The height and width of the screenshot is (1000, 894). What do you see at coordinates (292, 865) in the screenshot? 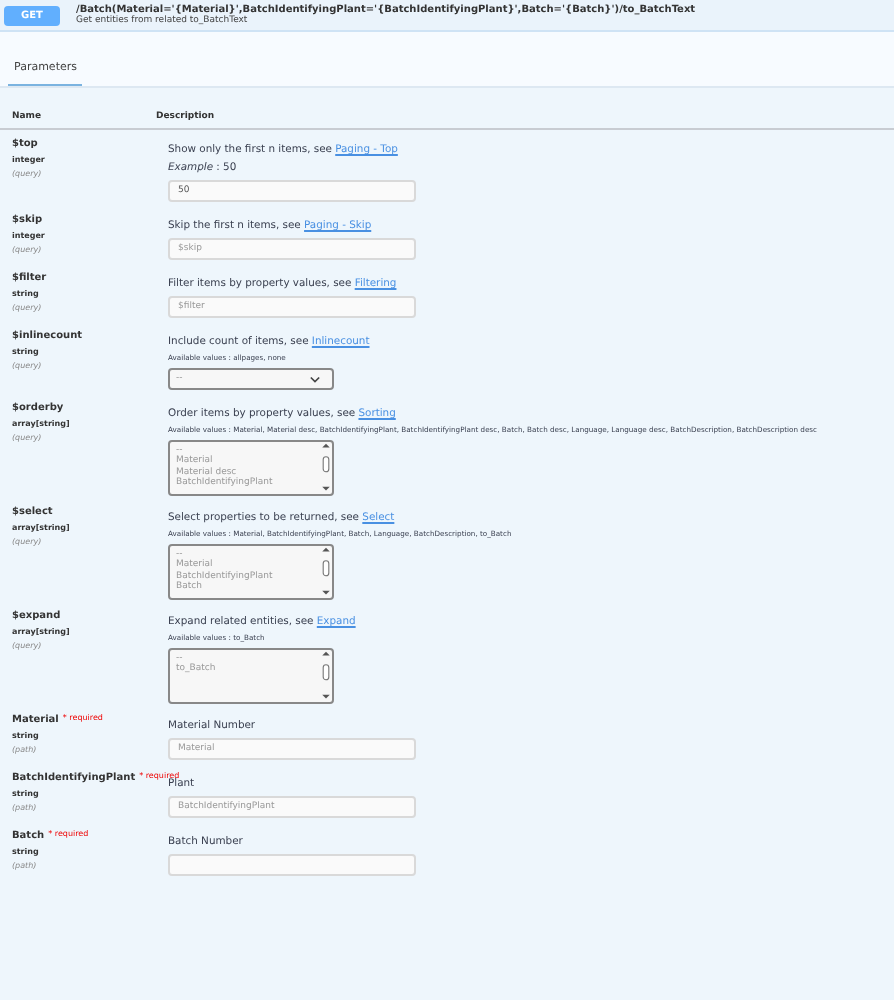
I see `input-field` at bounding box center [292, 865].